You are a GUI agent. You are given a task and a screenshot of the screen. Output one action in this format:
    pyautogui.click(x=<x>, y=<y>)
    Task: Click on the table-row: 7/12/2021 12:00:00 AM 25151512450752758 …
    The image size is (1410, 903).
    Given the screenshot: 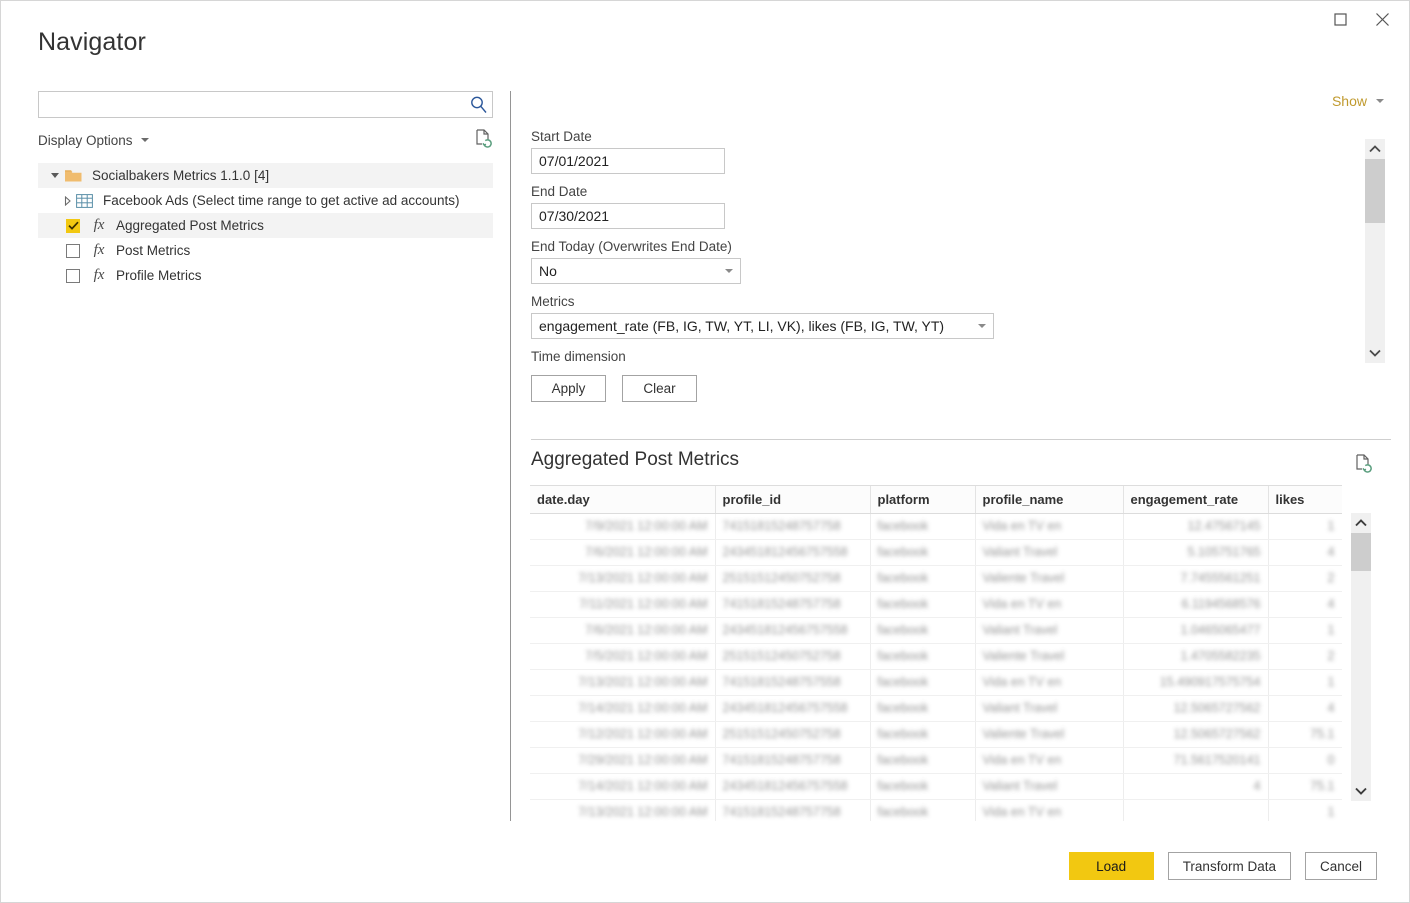 What is the action you would take?
    pyautogui.click(x=936, y=734)
    